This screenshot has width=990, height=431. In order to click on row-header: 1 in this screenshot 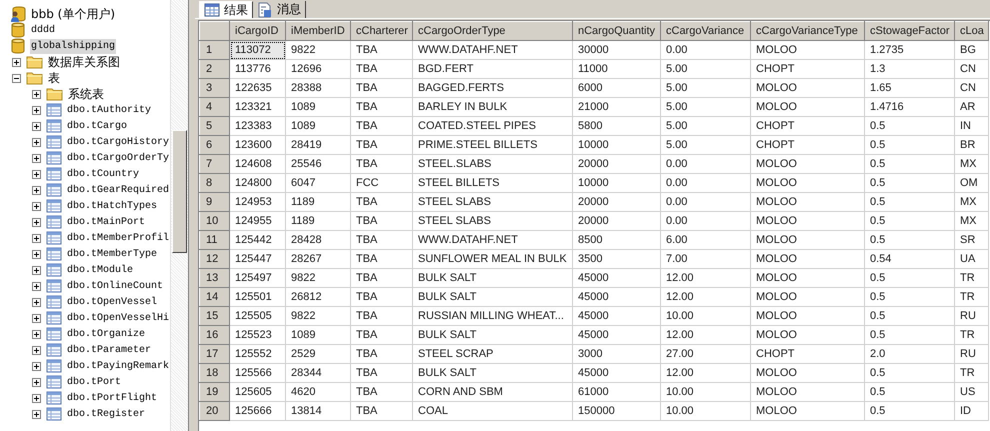, I will do `click(215, 50)`.